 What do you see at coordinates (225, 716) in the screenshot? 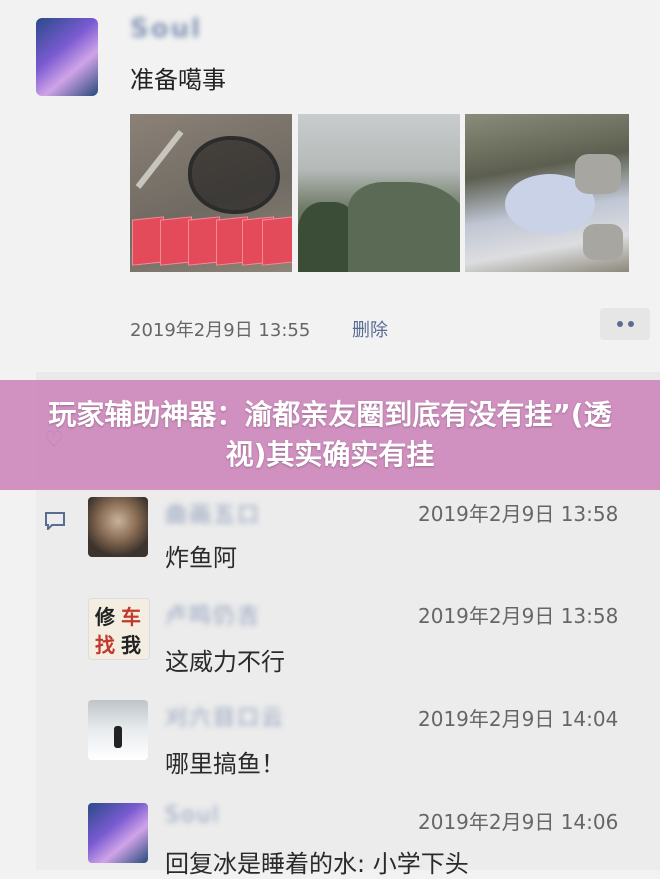
I see `comment-author-name: 刈六目口云` at bounding box center [225, 716].